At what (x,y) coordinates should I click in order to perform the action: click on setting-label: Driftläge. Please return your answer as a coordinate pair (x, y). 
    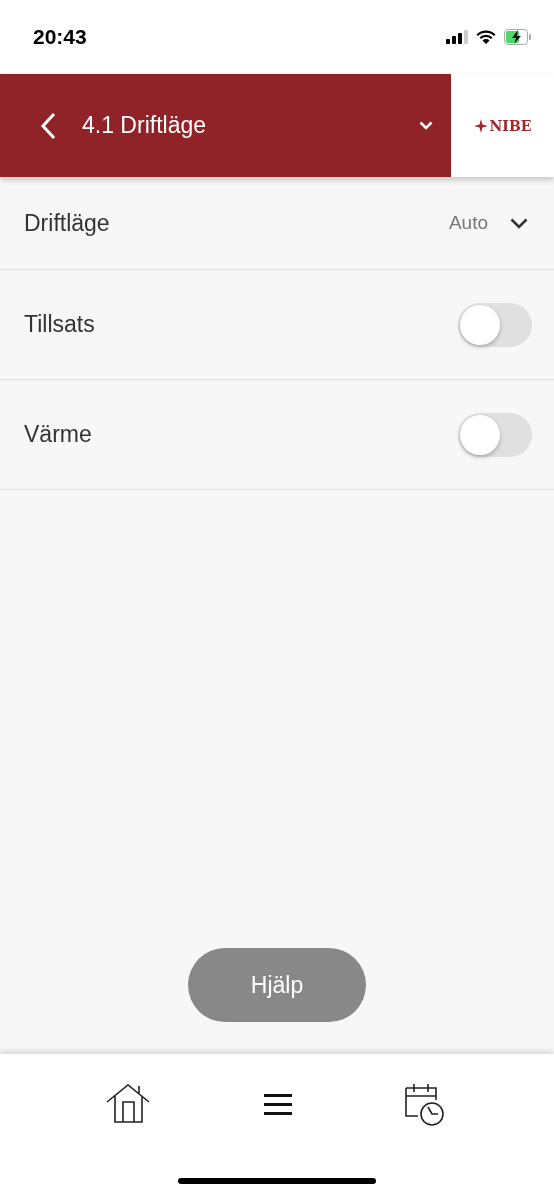
    Looking at the image, I should click on (67, 223).